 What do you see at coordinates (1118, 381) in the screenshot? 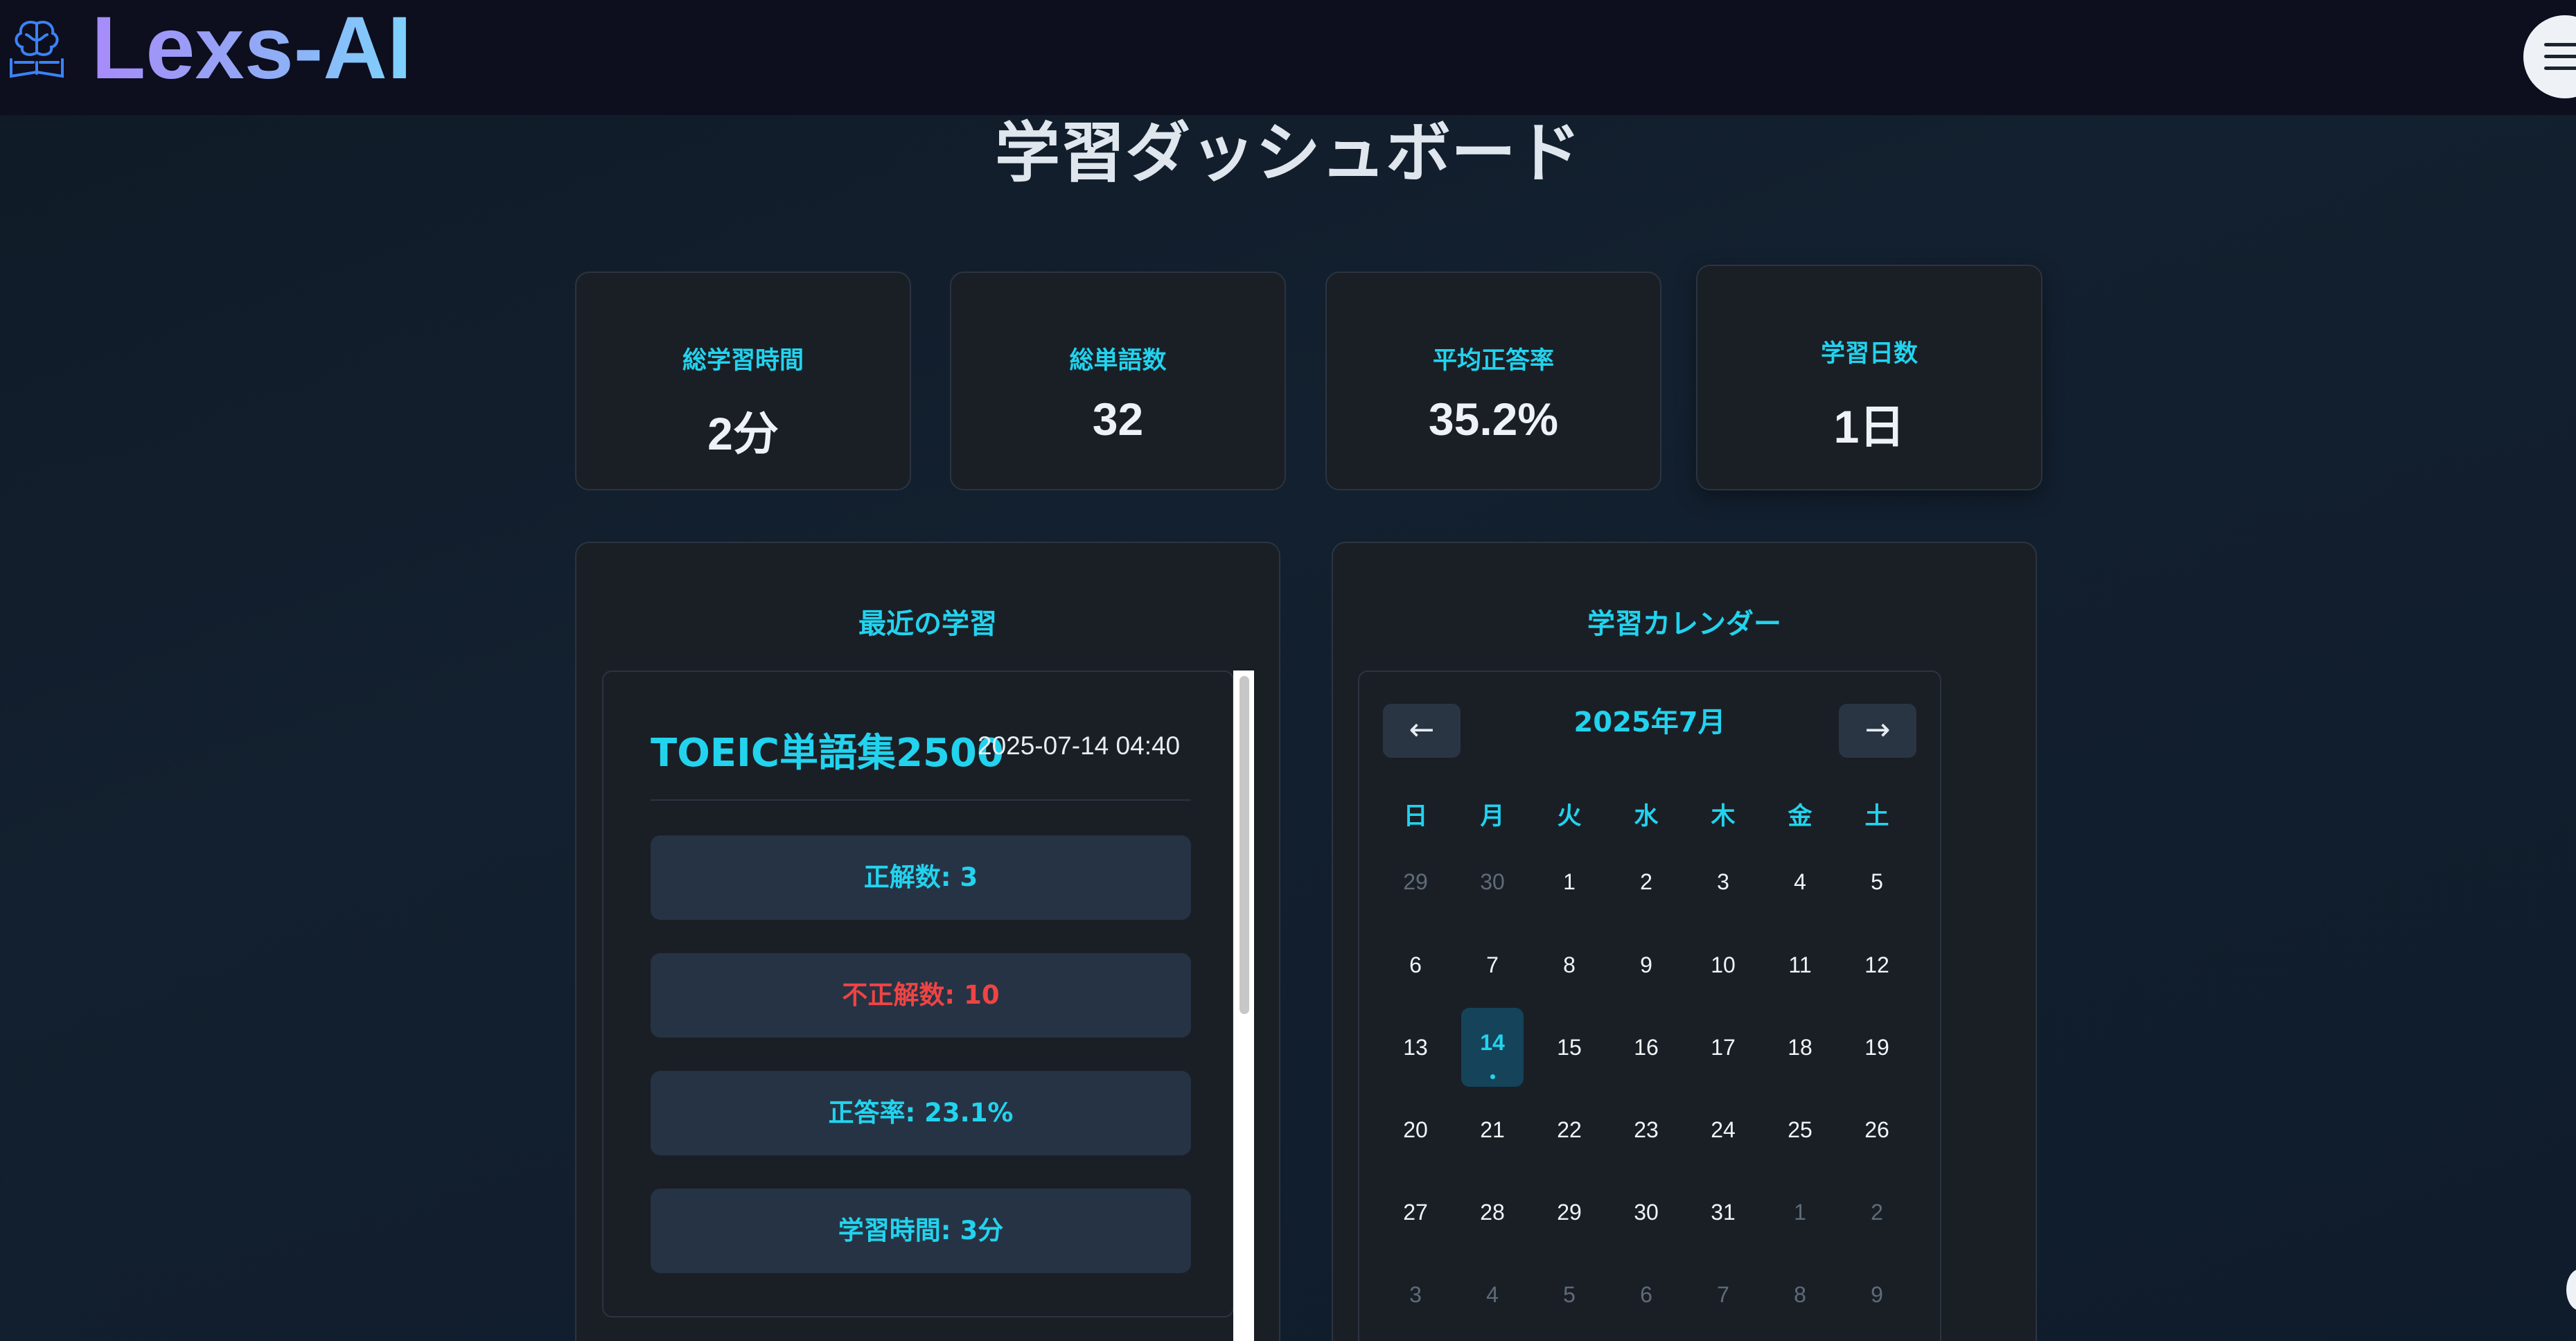
I see `stat-card-total-words: 総単語数 32` at bounding box center [1118, 381].